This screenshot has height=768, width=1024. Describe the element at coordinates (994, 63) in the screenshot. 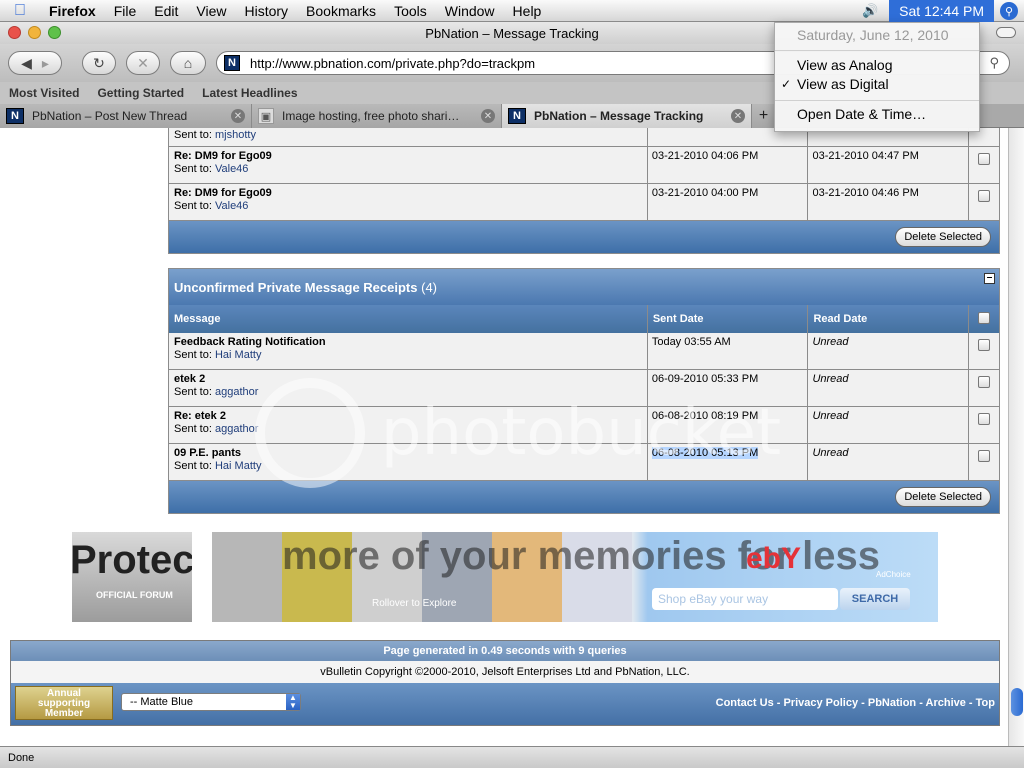

I see `search-icon: ⚲` at that location.